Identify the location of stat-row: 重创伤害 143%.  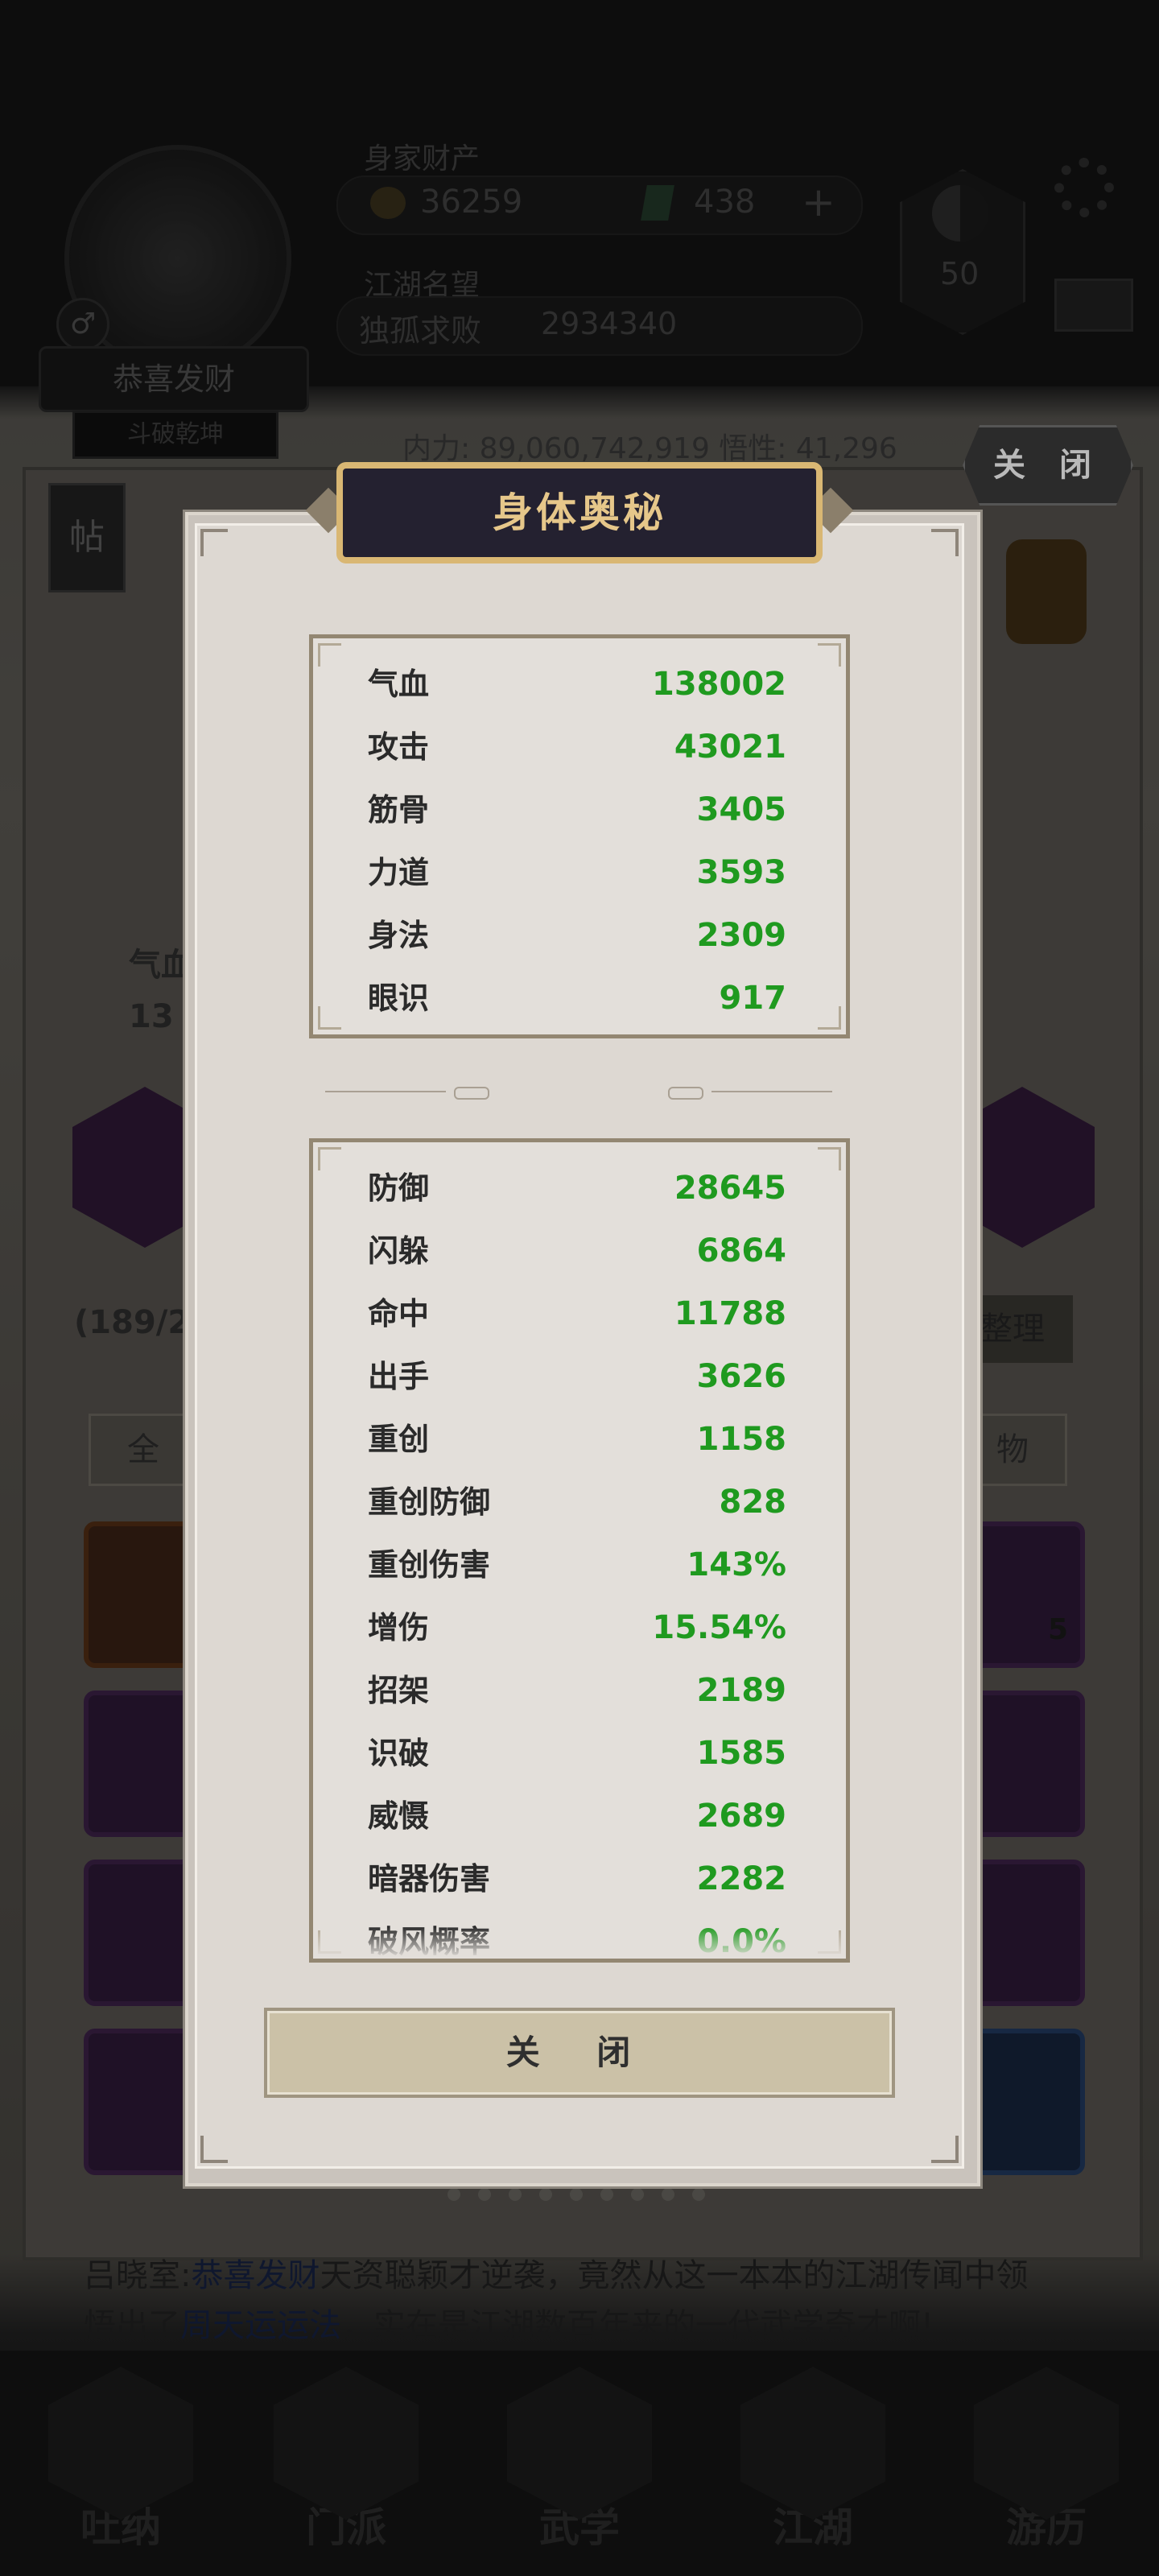
(577, 1565).